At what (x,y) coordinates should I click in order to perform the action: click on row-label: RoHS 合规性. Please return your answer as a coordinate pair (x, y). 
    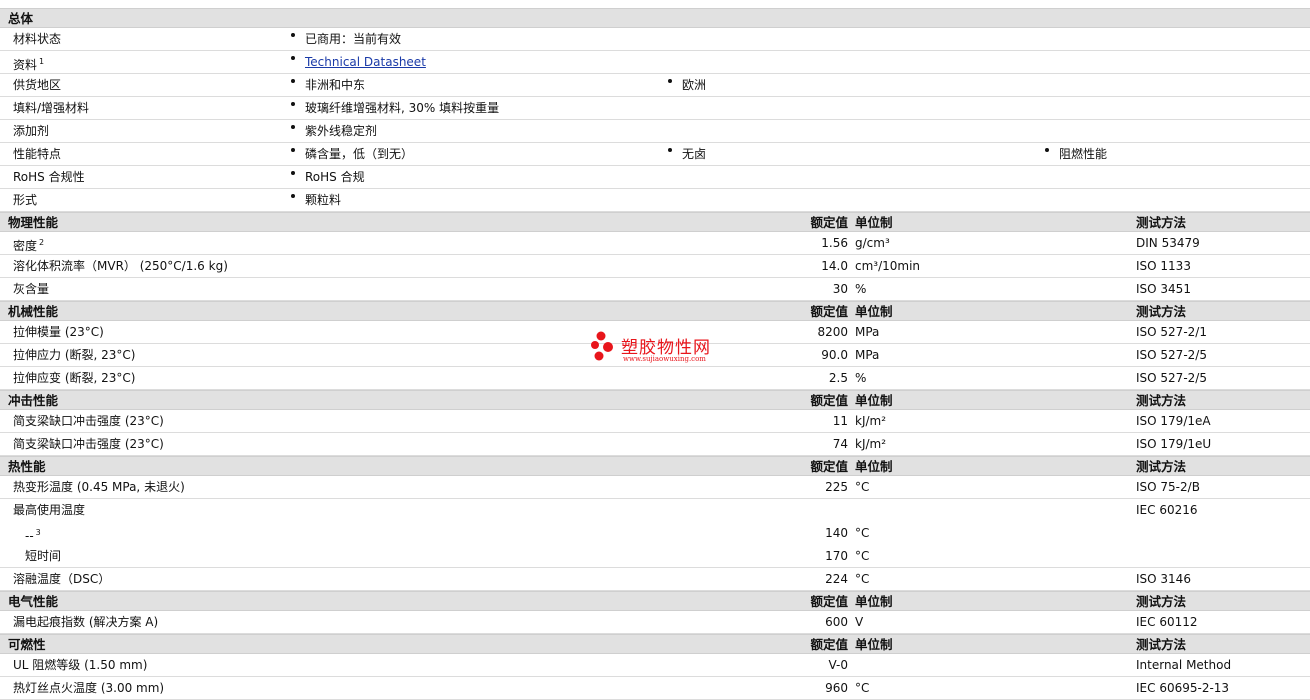
    Looking at the image, I should click on (49, 177).